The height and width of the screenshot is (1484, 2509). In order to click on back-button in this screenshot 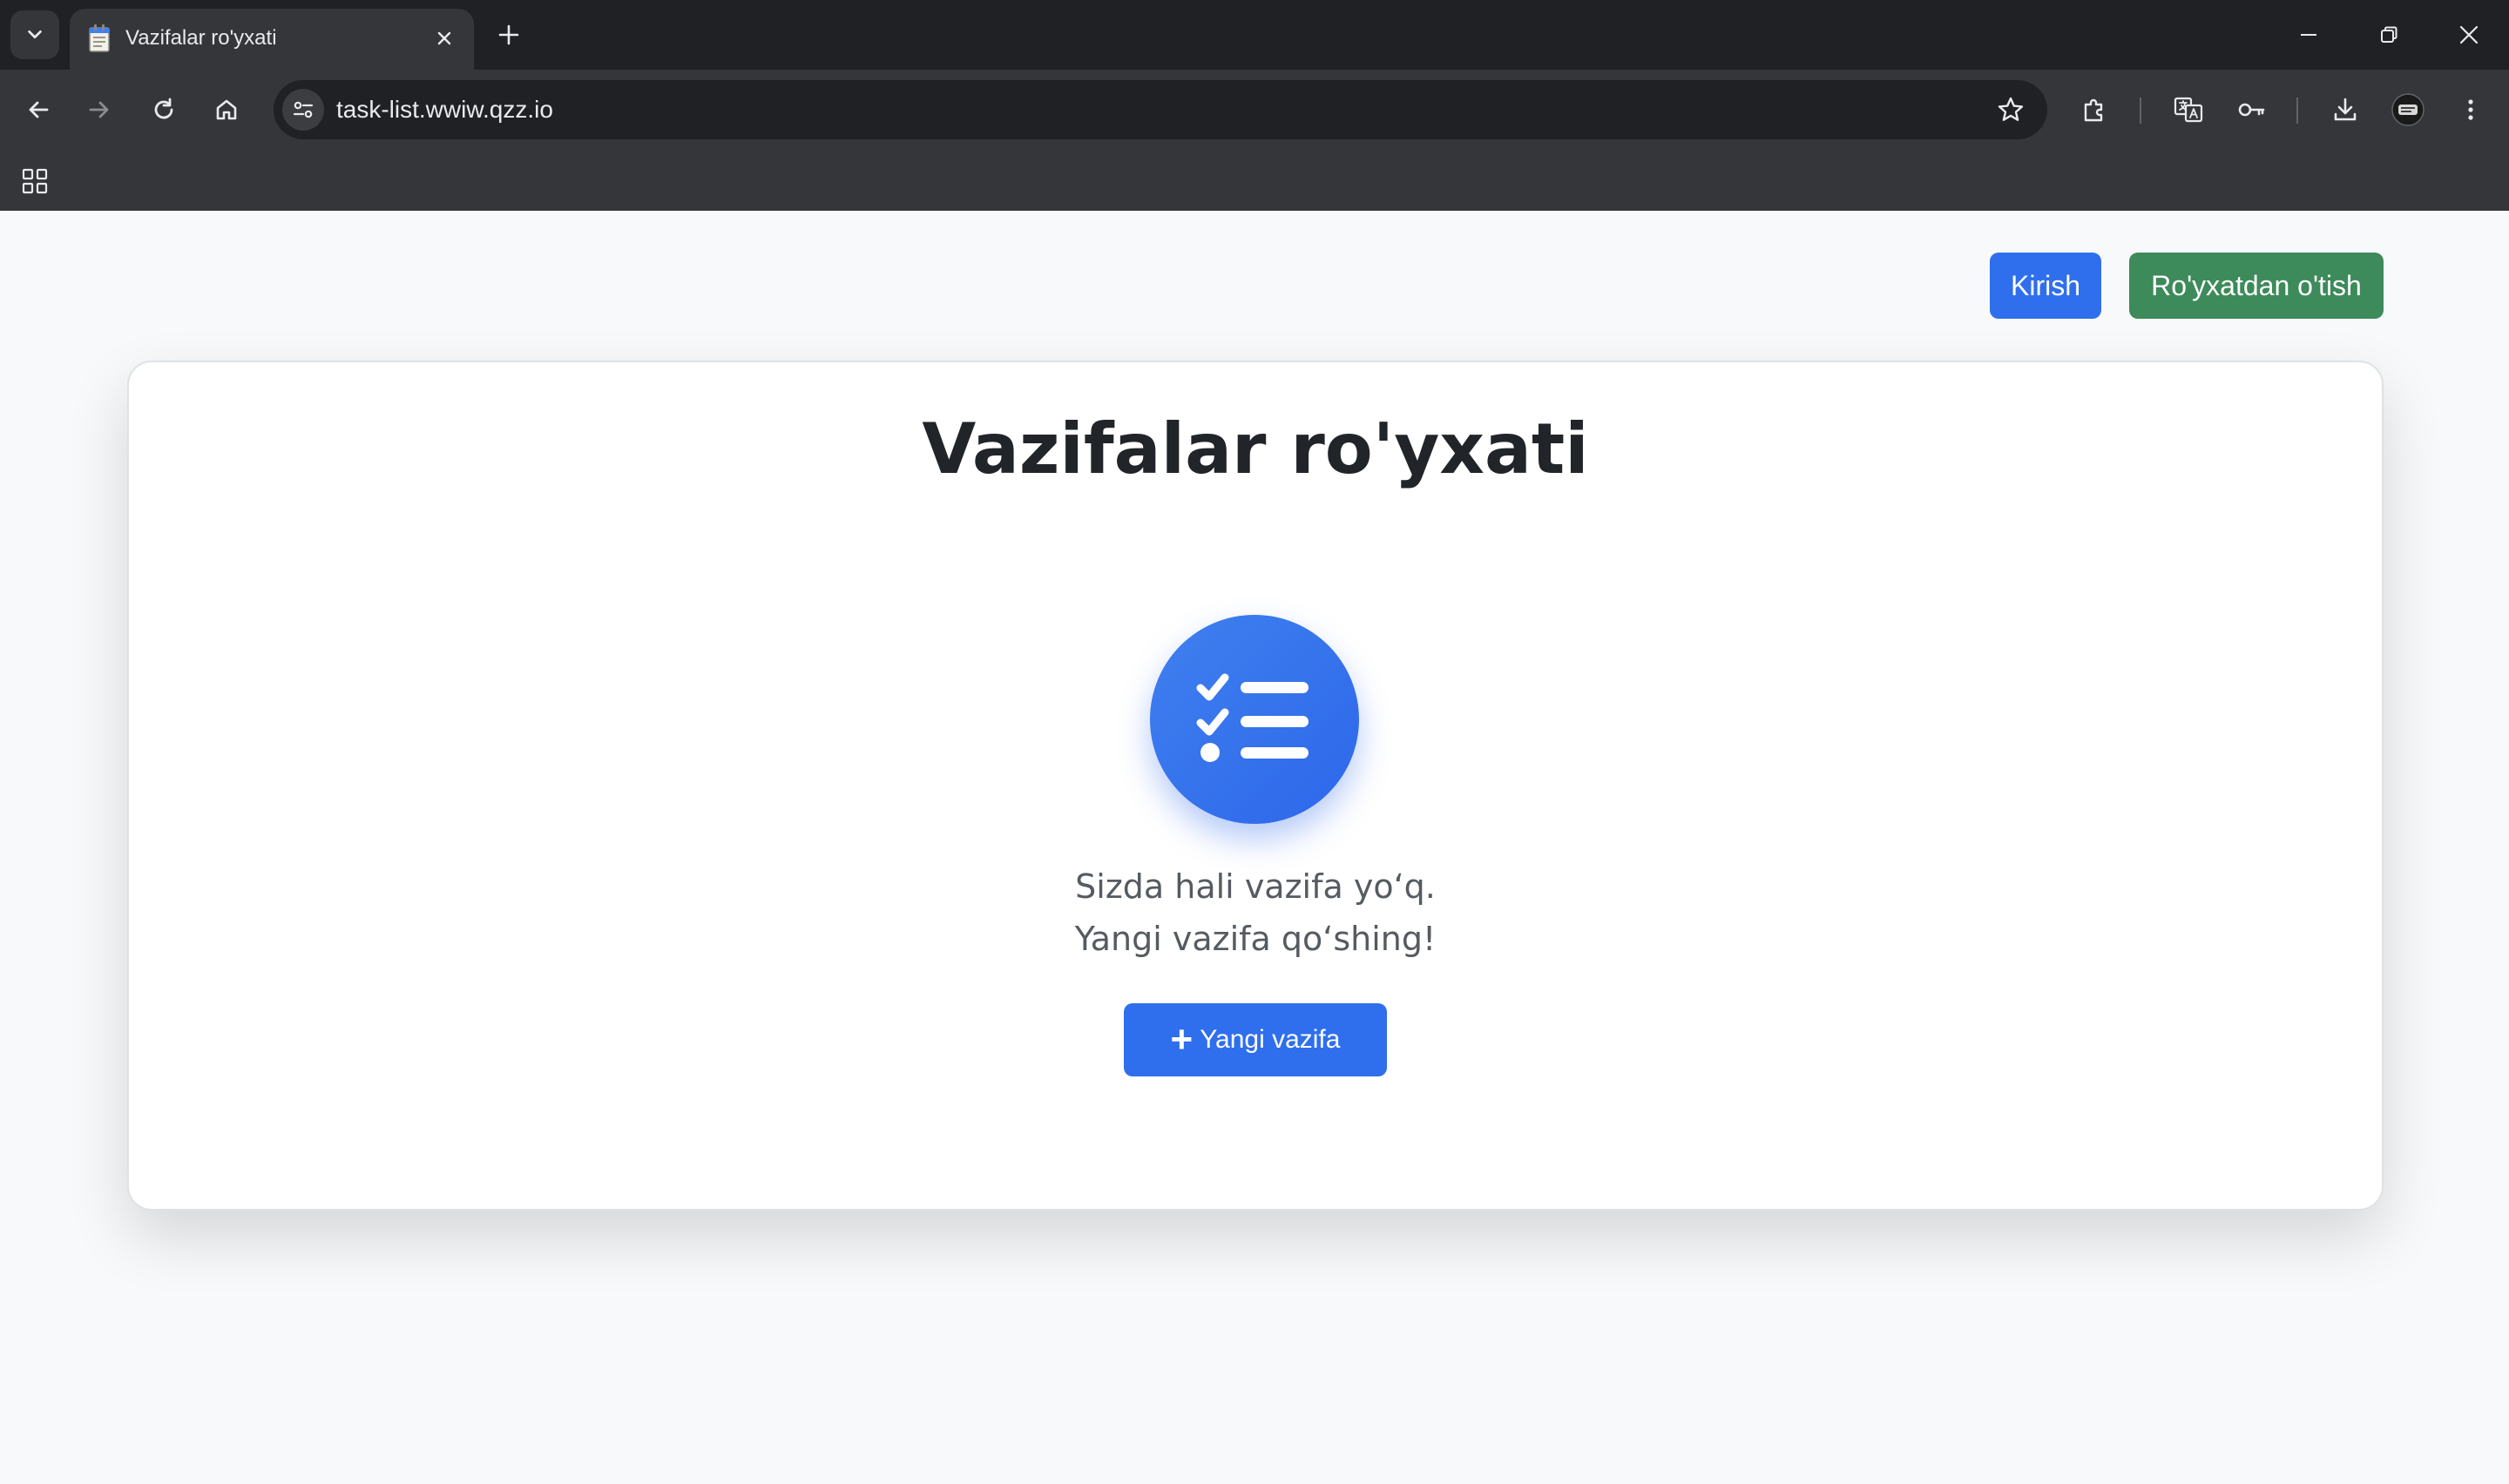, I will do `click(38, 109)`.